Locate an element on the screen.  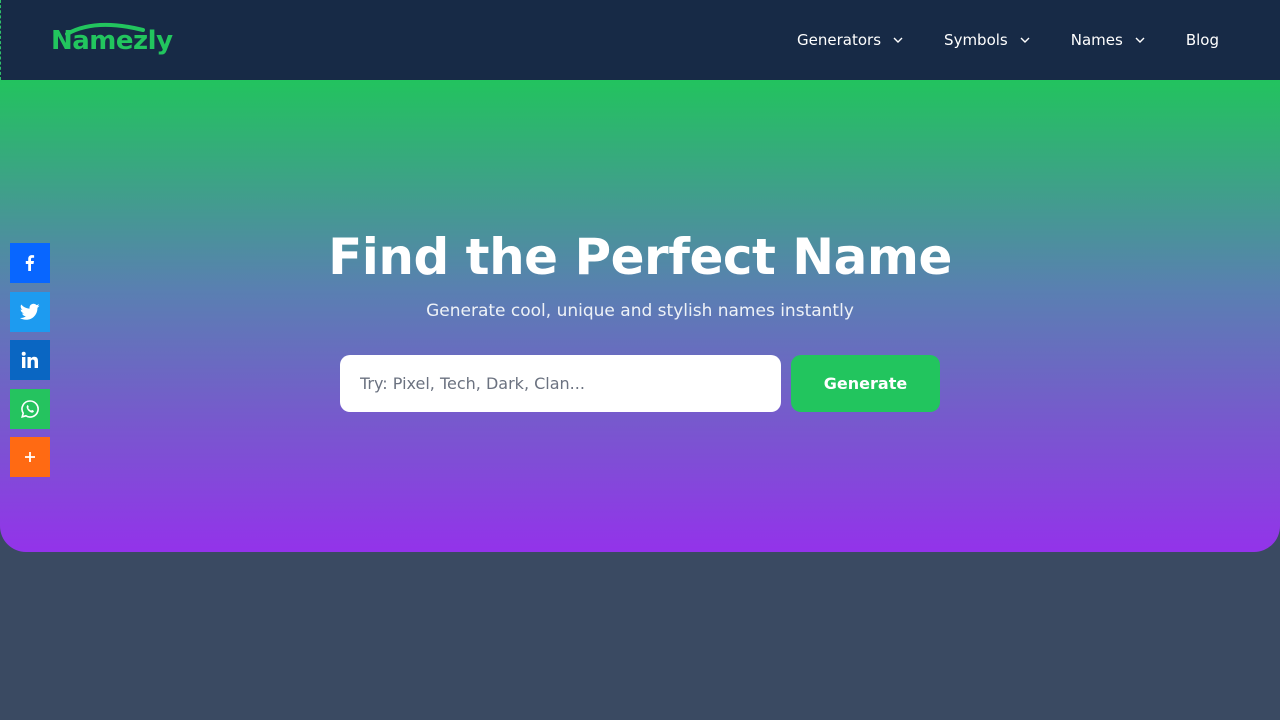
linkedin-icon is located at coordinates (29, 359).